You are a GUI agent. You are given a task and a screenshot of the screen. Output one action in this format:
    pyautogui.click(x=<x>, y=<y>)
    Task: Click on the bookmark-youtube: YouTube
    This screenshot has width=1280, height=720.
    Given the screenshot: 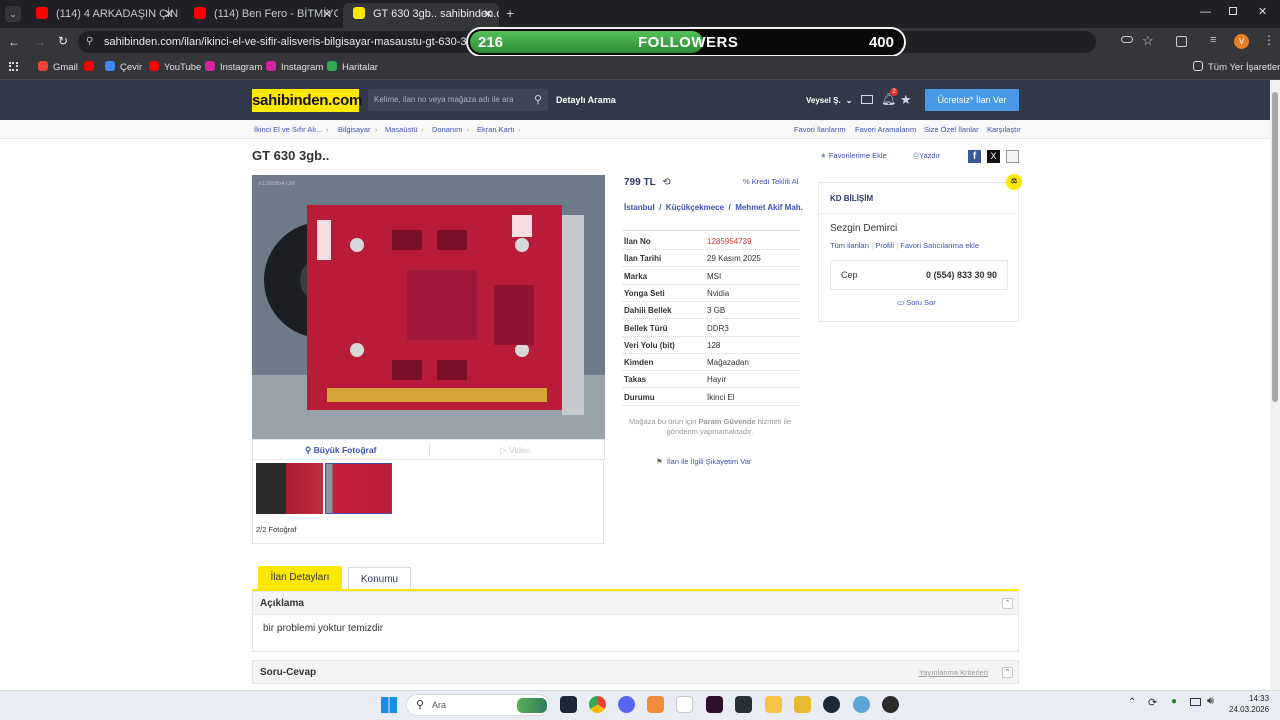 What is the action you would take?
    pyautogui.click(x=175, y=68)
    